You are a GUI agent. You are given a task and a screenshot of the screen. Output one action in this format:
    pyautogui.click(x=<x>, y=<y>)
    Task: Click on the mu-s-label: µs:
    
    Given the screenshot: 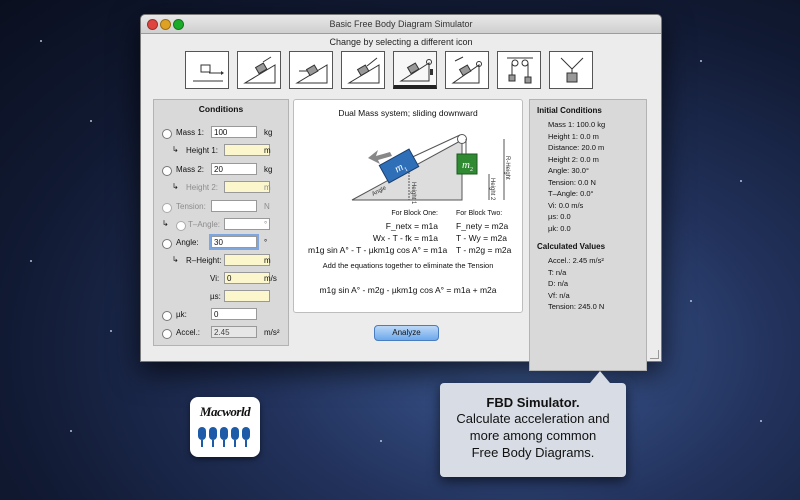 What is the action you would take?
    pyautogui.click(x=215, y=296)
    